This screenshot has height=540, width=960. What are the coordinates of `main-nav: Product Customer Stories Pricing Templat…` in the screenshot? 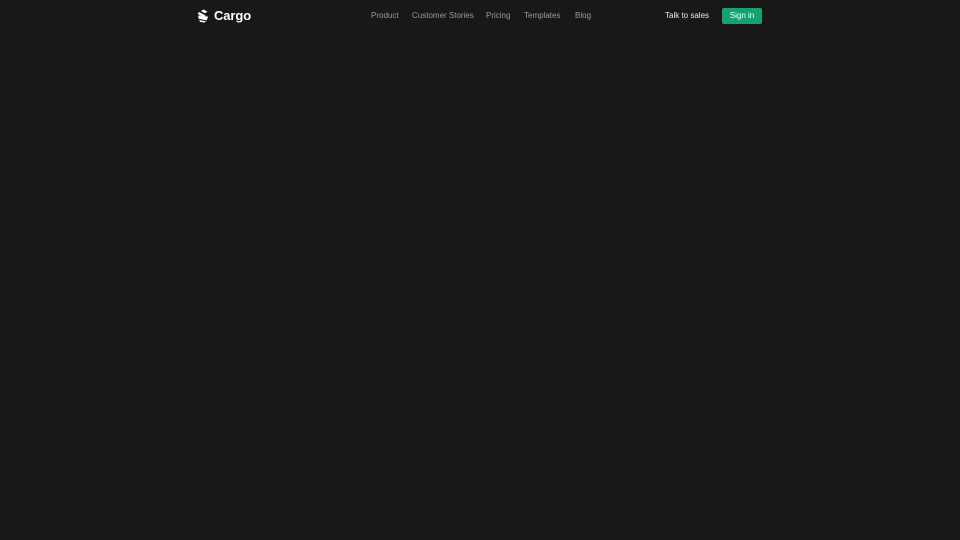 It's located at (480, 16).